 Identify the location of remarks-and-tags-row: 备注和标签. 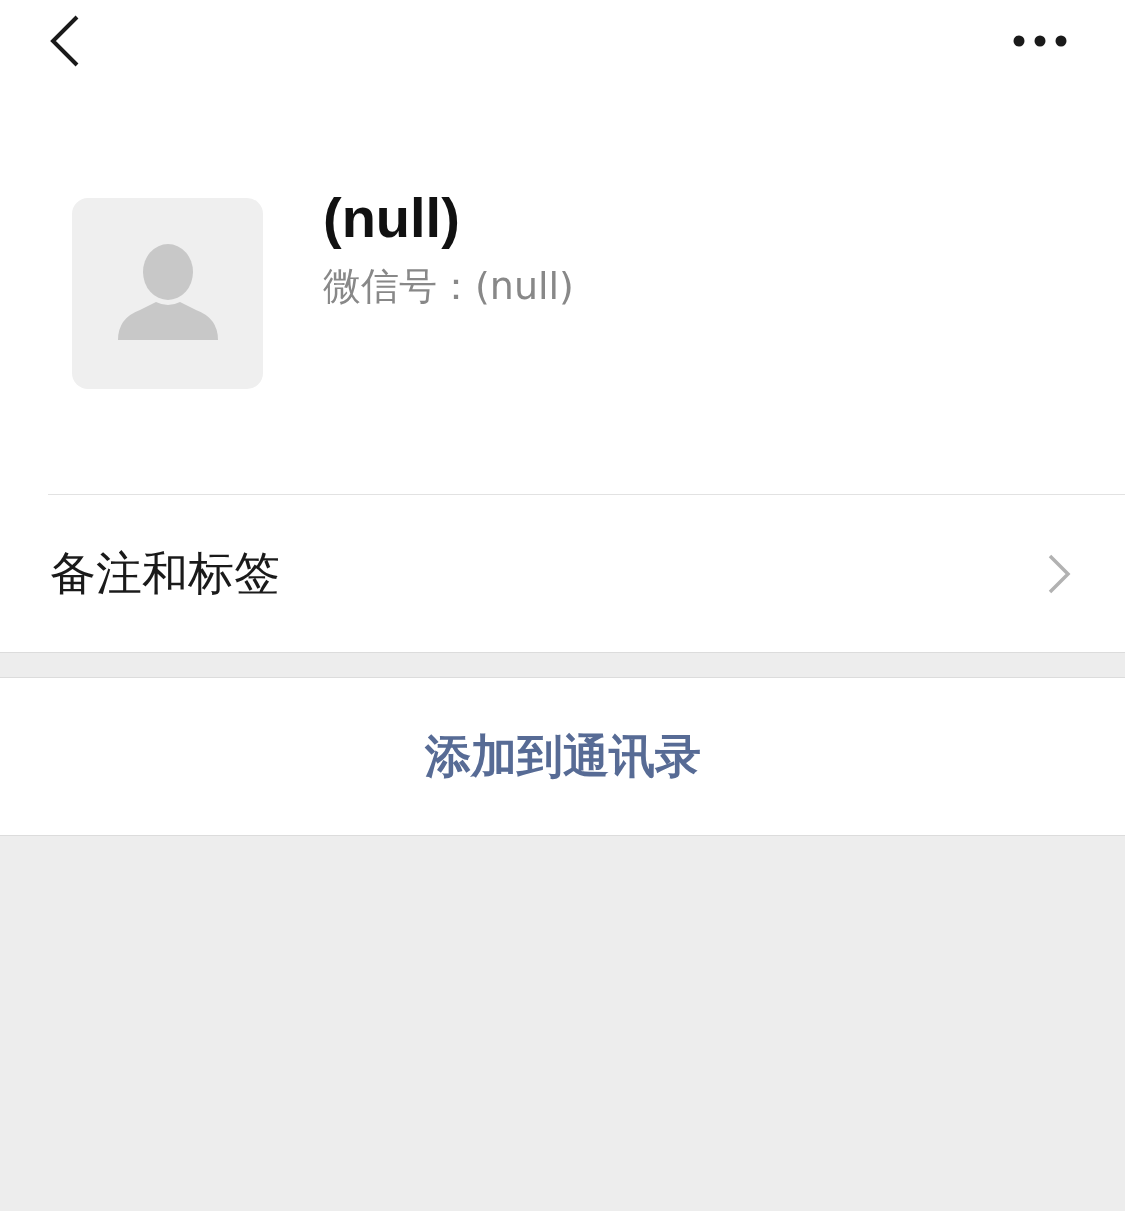
(562, 574).